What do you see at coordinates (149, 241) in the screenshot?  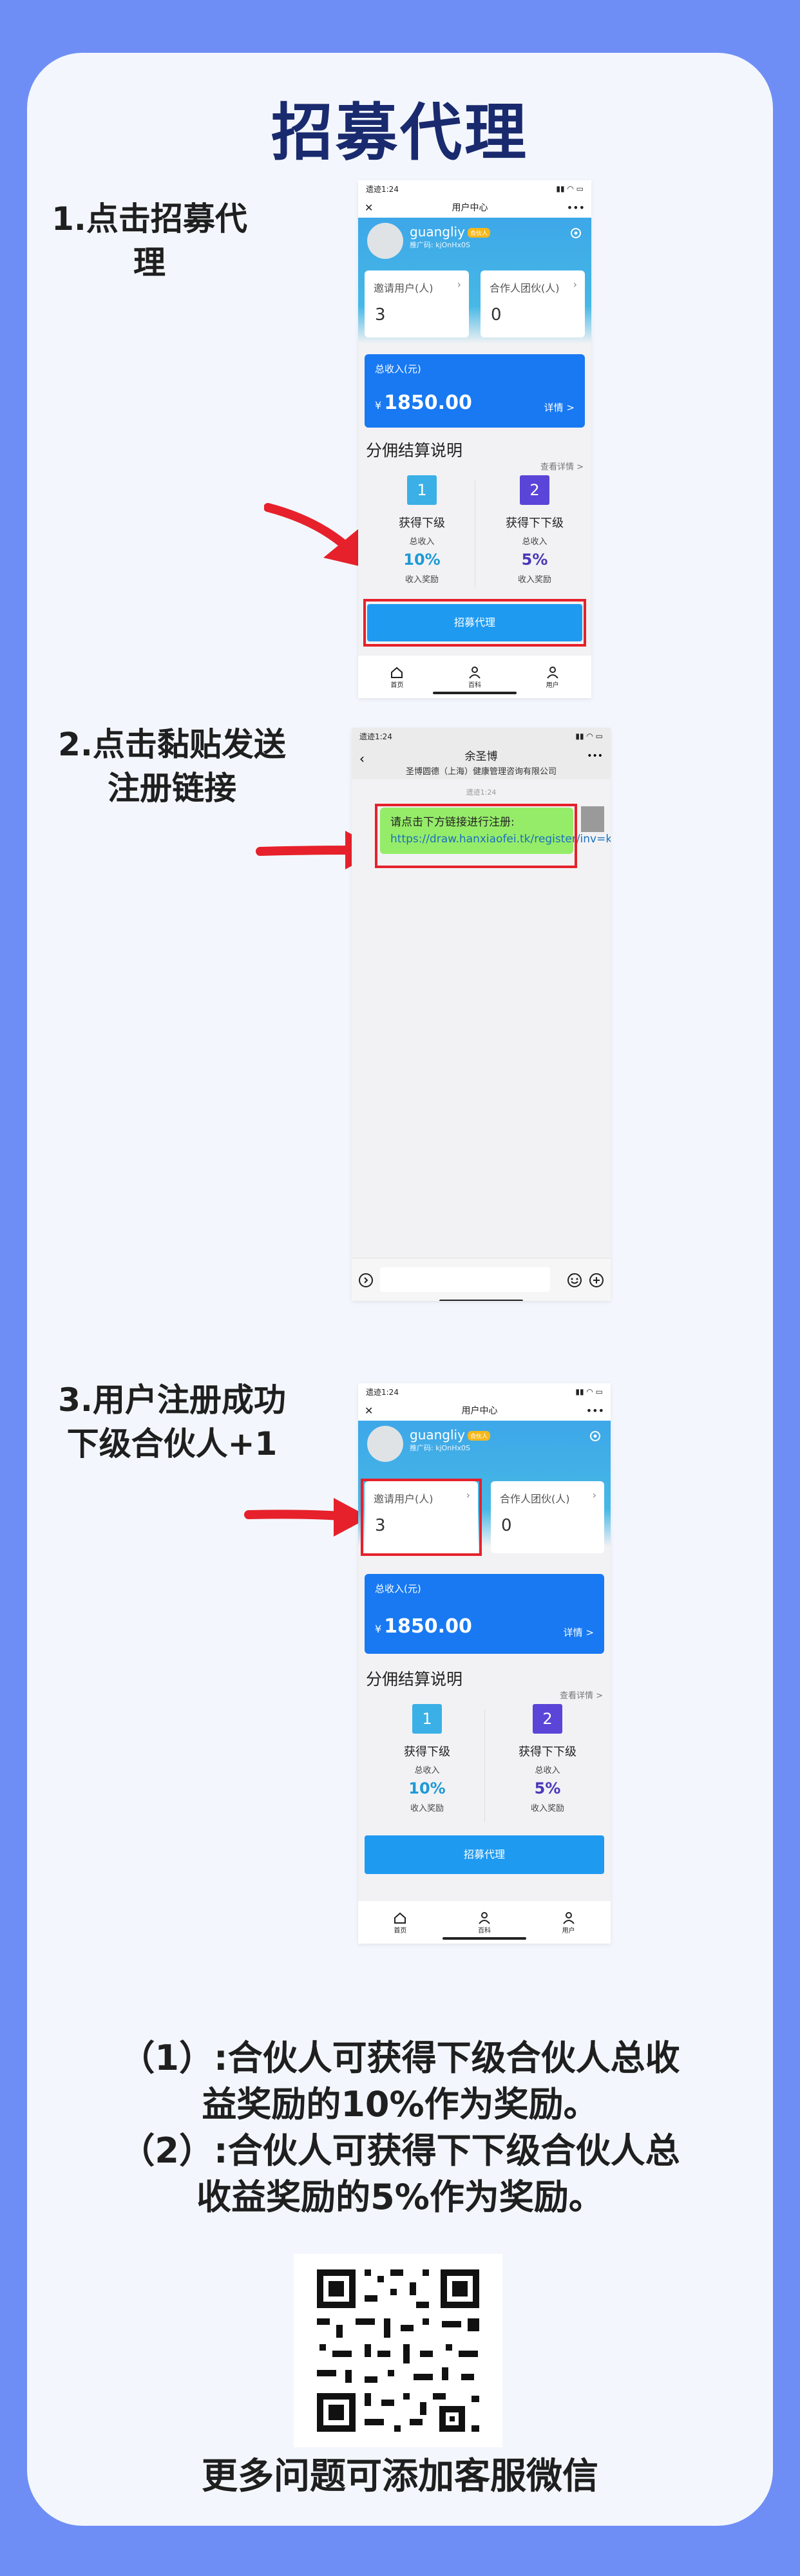 I see `step-1-label: 1.点击招募代 理` at bounding box center [149, 241].